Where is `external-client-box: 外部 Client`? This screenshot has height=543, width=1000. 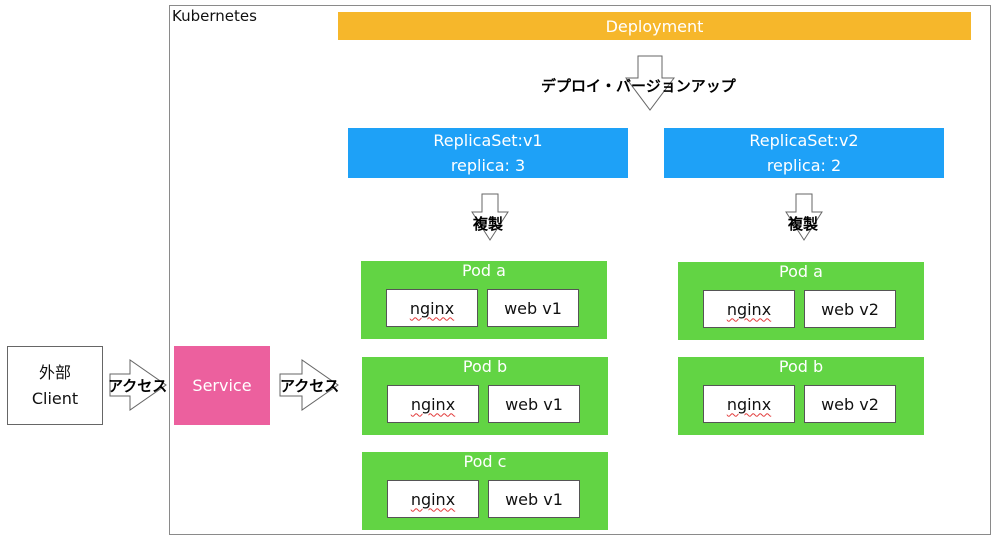 external-client-box: 外部 Client is located at coordinates (55, 385).